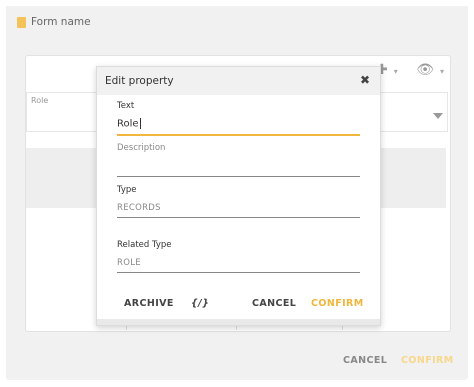  Describe the element at coordinates (149, 303) in the screenshot. I see `archive-button: ARCHIVE` at that location.